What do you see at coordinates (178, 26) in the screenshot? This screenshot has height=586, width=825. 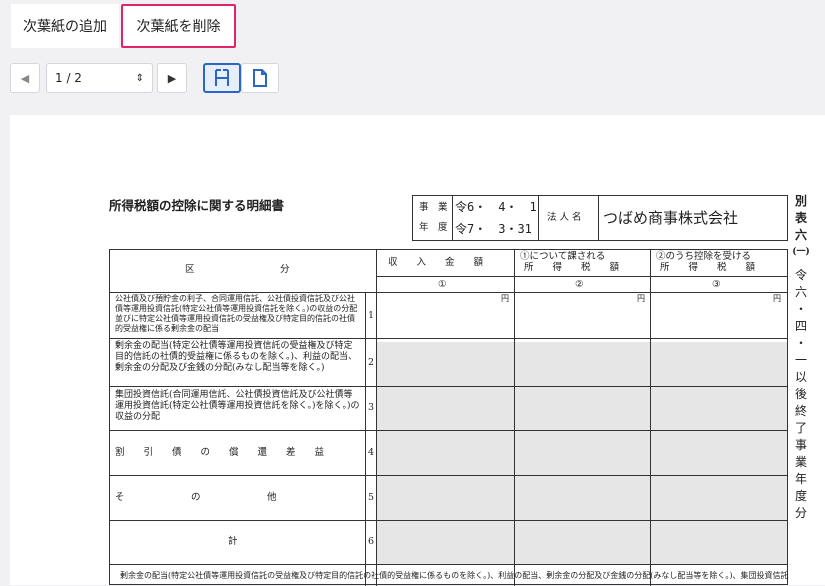 I see `delete-continuation-sheet-tab: 次葉紙を削除` at bounding box center [178, 26].